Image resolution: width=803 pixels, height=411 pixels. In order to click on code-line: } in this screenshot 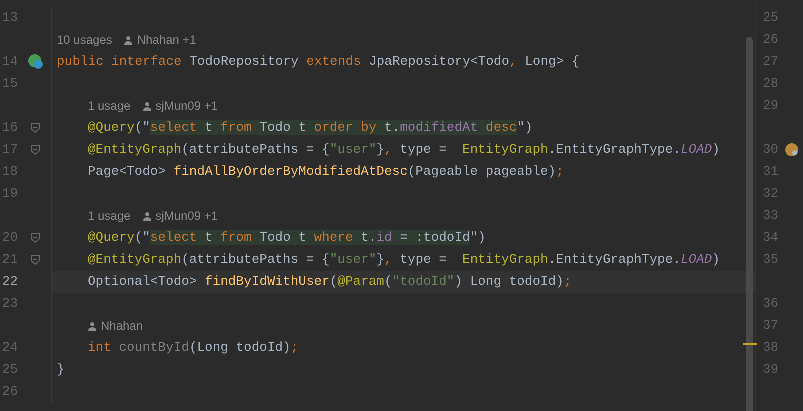, I will do `click(61, 370)`.